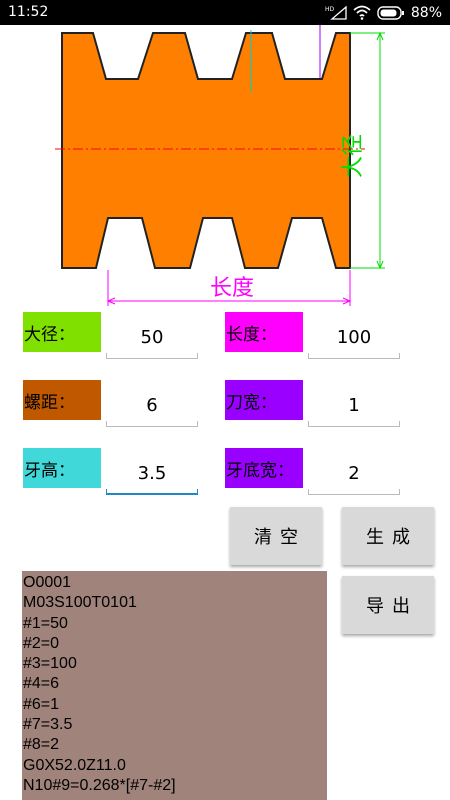  I want to click on length-label-box: 长度：, so click(264, 332).